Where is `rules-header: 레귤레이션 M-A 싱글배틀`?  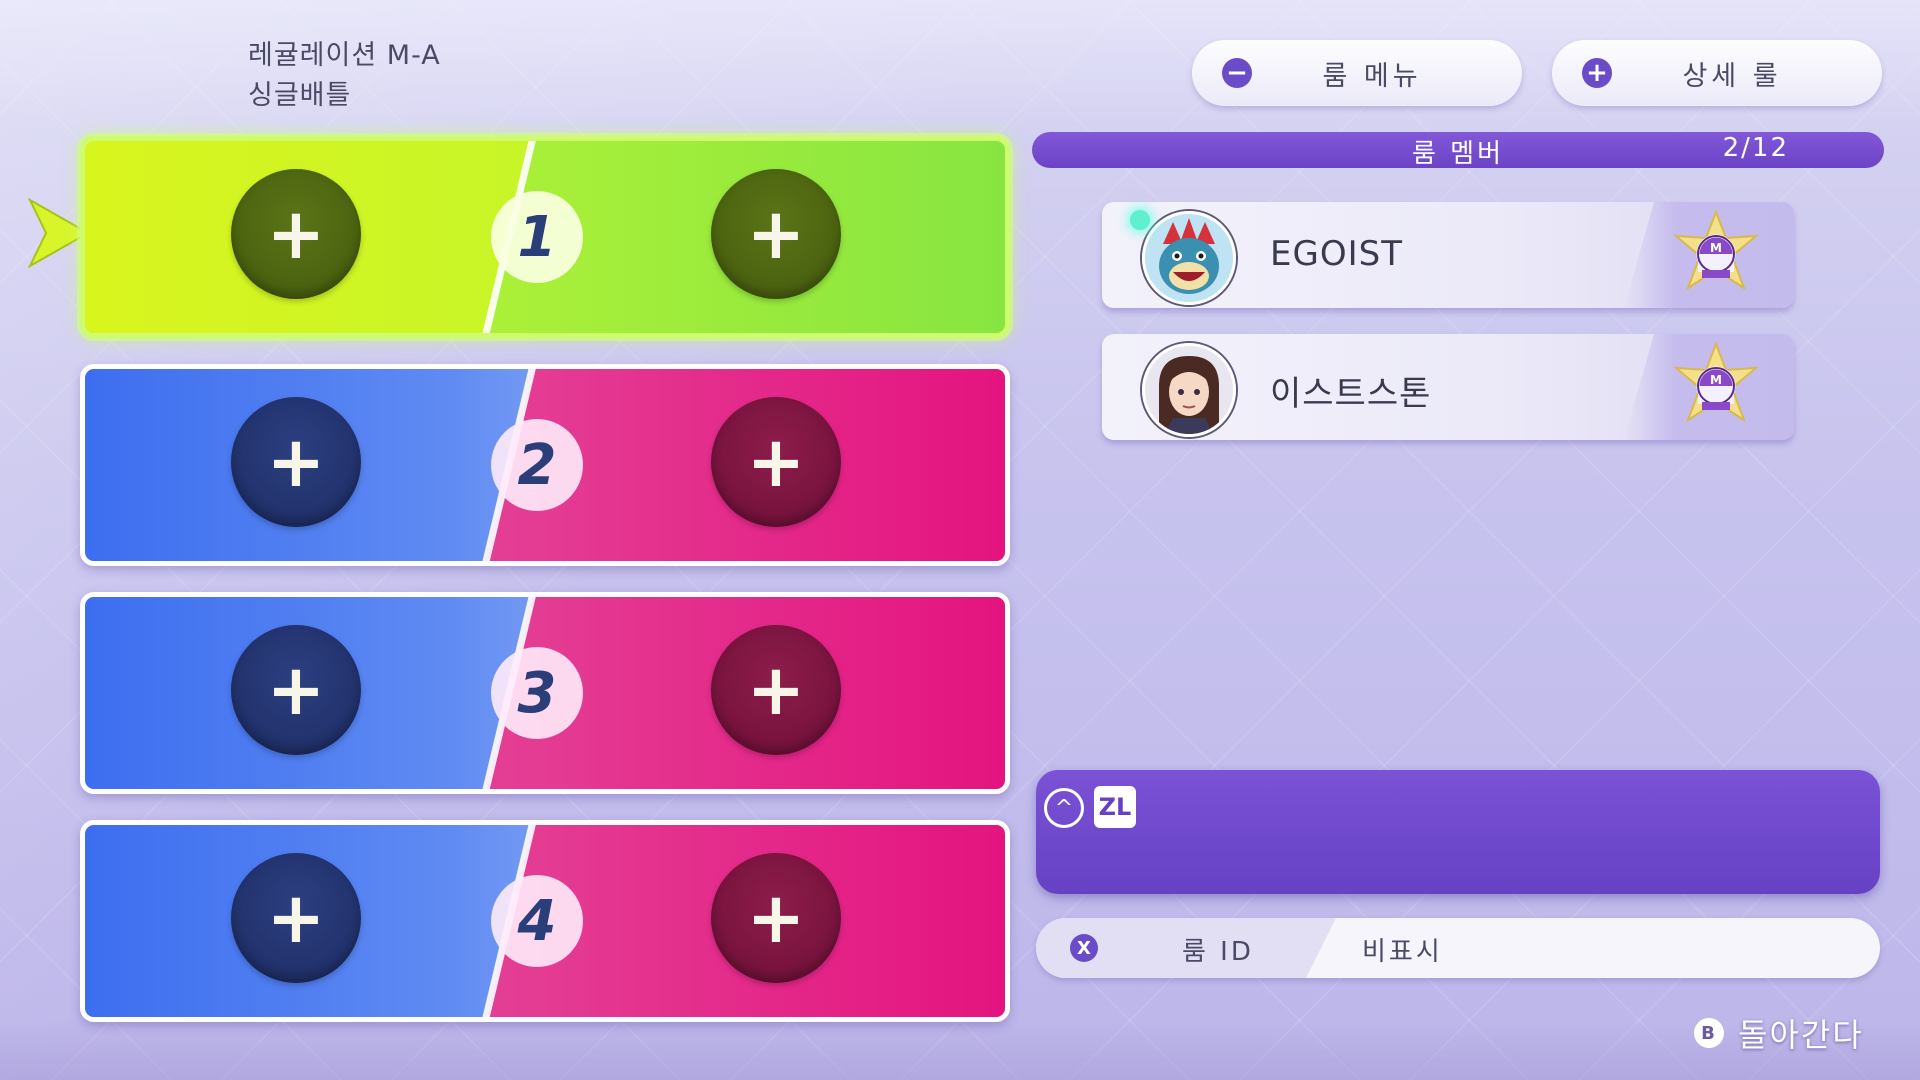 rules-header: 레귤레이션 M-A 싱글배틀 is located at coordinates (344, 76).